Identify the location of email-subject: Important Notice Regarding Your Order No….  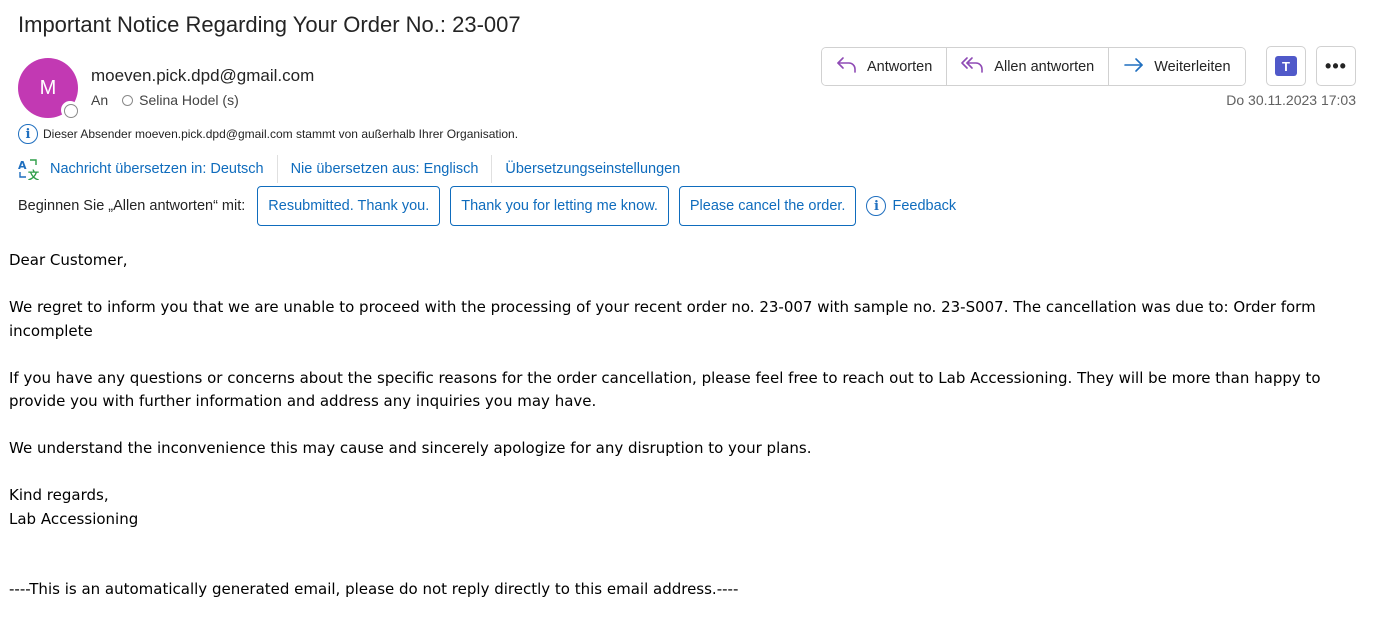
(269, 24).